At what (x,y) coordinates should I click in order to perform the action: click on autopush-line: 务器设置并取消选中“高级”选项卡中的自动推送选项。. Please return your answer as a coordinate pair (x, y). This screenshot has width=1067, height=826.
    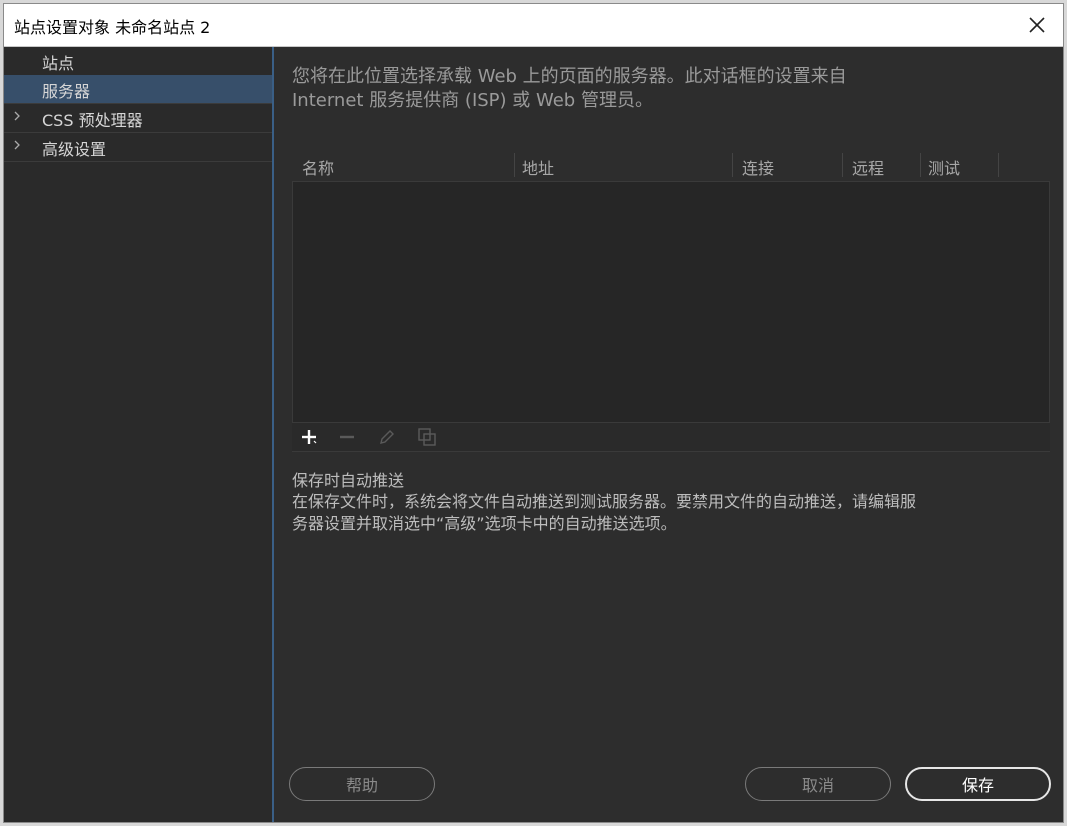
    Looking at the image, I should click on (484, 523).